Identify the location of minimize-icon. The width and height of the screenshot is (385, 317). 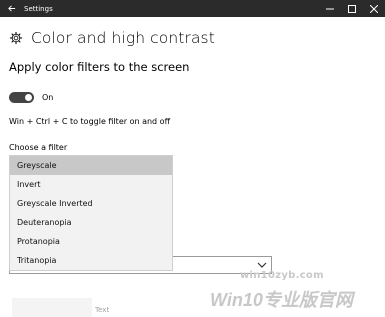
(330, 8).